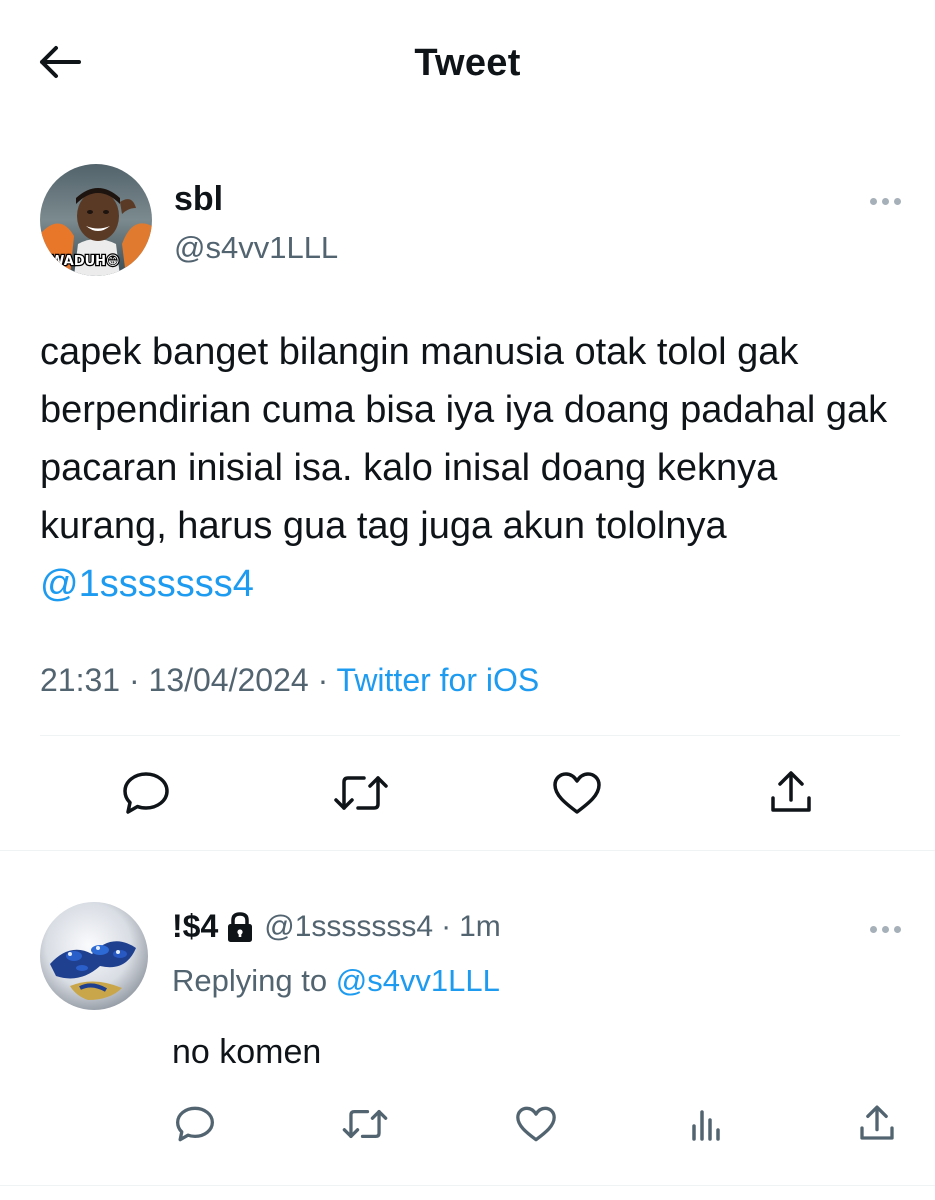 The image size is (935, 1200). I want to click on reply-button, so click(146, 795).